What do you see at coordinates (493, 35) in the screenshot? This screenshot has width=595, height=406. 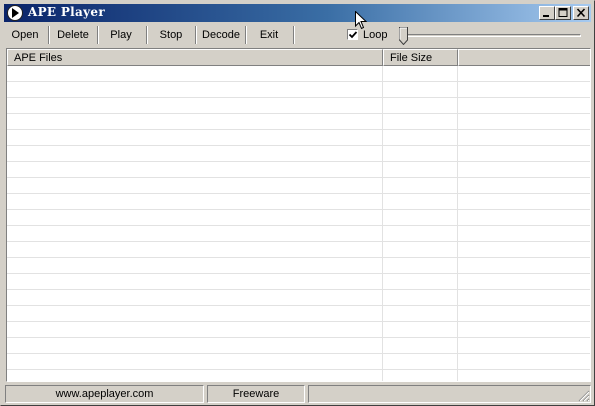 I see `position-slider-track` at bounding box center [493, 35].